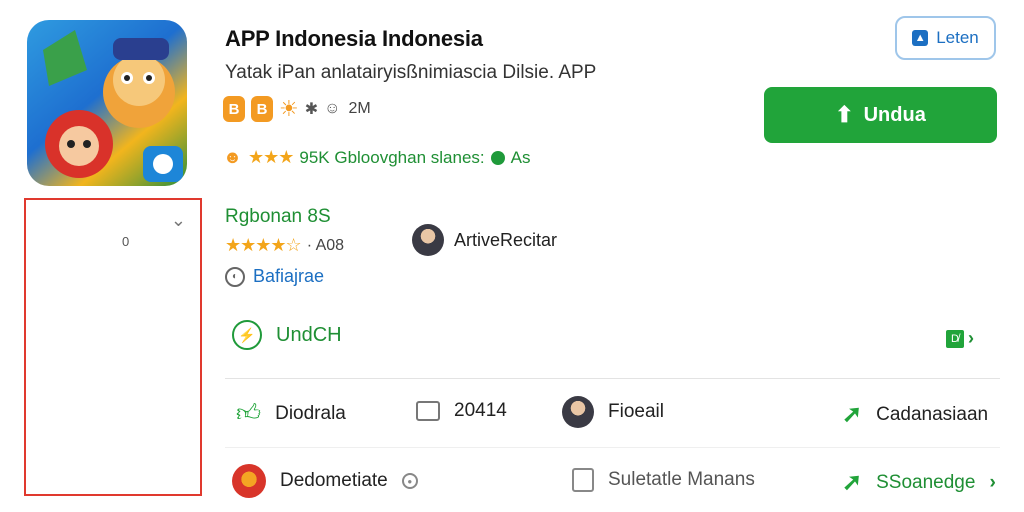 Image resolution: width=1024 pixels, height=512 pixels. I want to click on more-link: D̸ ›, so click(960, 338).